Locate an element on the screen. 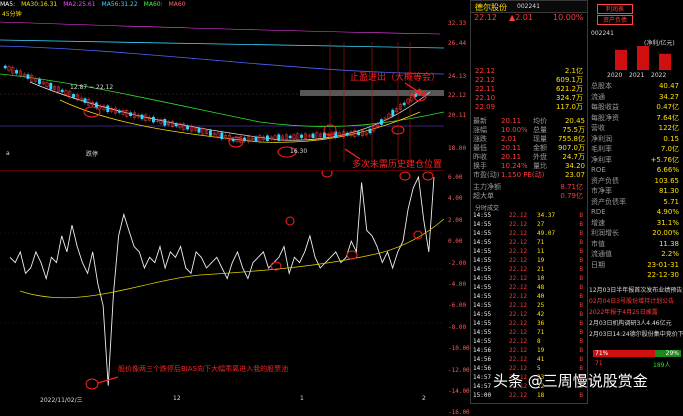 This screenshot has height=416, width=683. order-volume: 2.1亿 is located at coordinates (573, 71).